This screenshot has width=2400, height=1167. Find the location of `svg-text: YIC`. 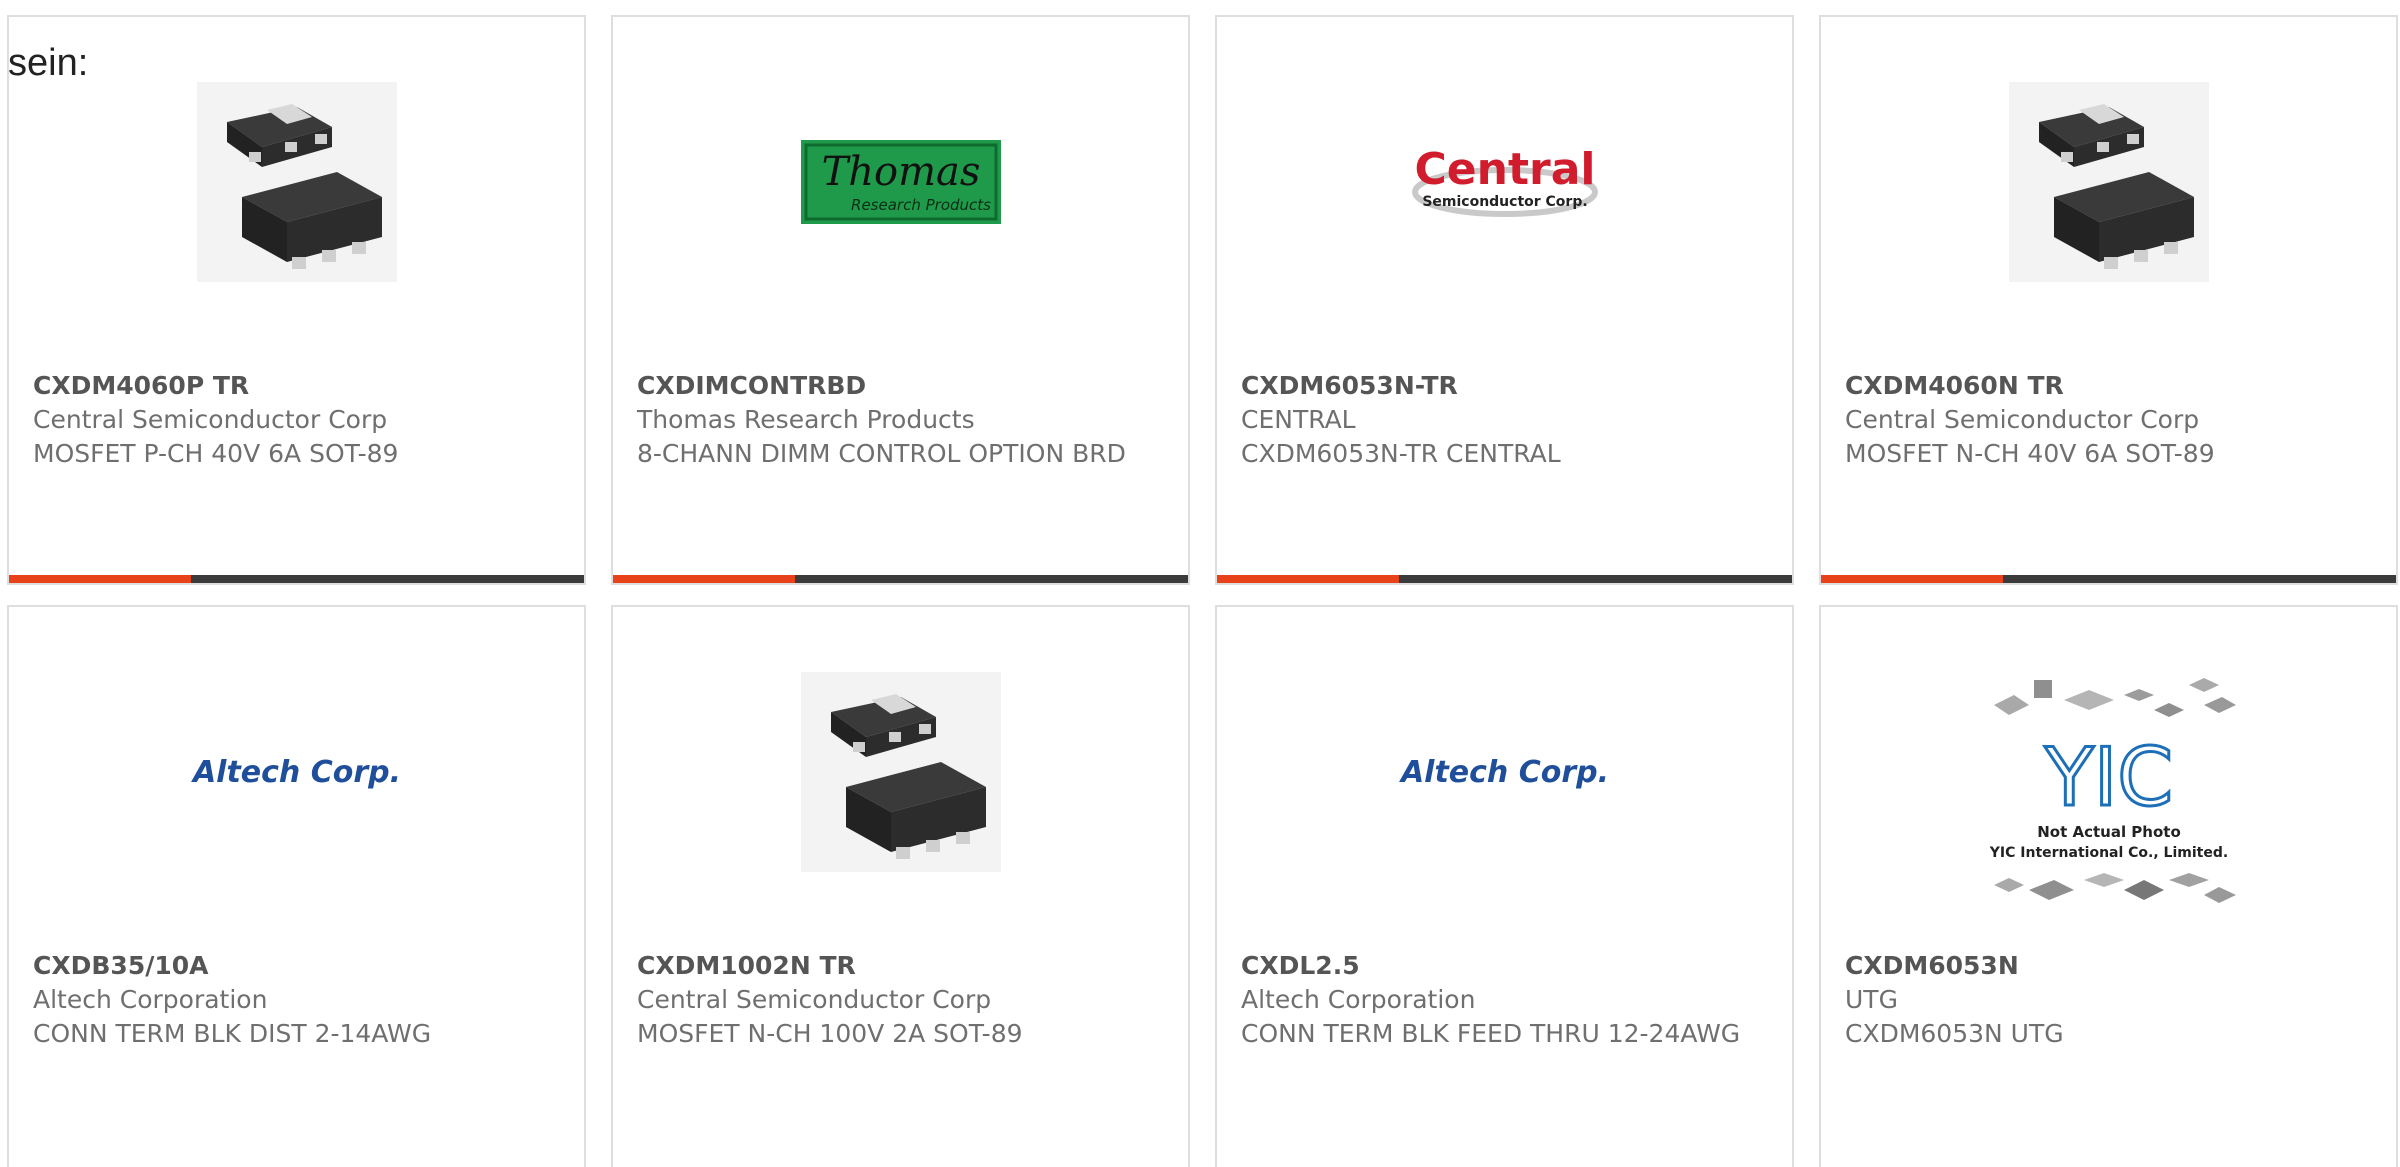

svg-text: YIC is located at coordinates (2107, 777).